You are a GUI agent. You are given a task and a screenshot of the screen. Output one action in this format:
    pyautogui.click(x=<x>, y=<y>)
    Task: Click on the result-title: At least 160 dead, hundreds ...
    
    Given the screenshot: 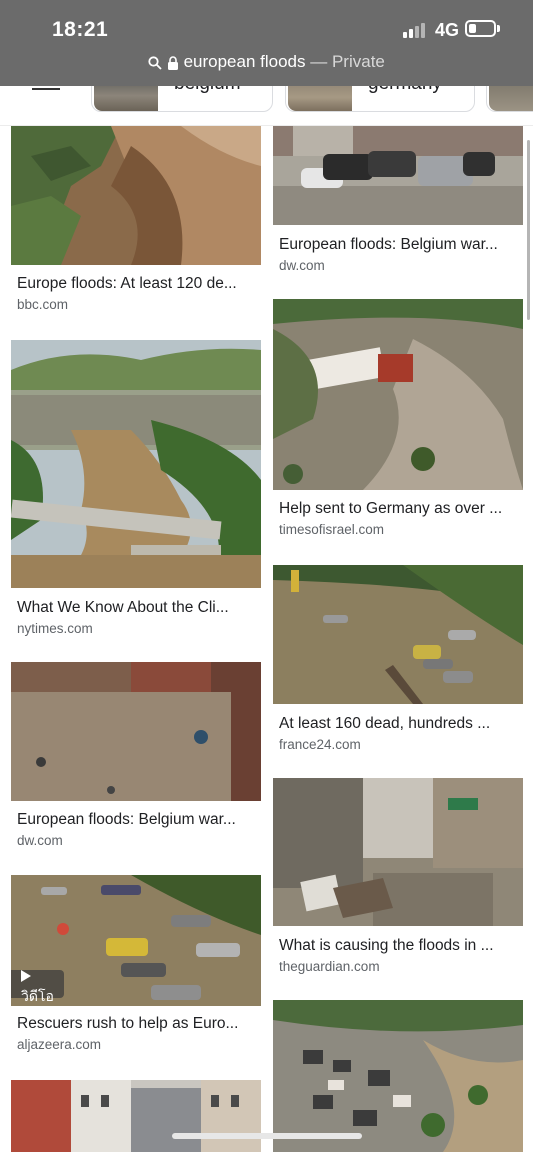 What is the action you would take?
    pyautogui.click(x=385, y=723)
    